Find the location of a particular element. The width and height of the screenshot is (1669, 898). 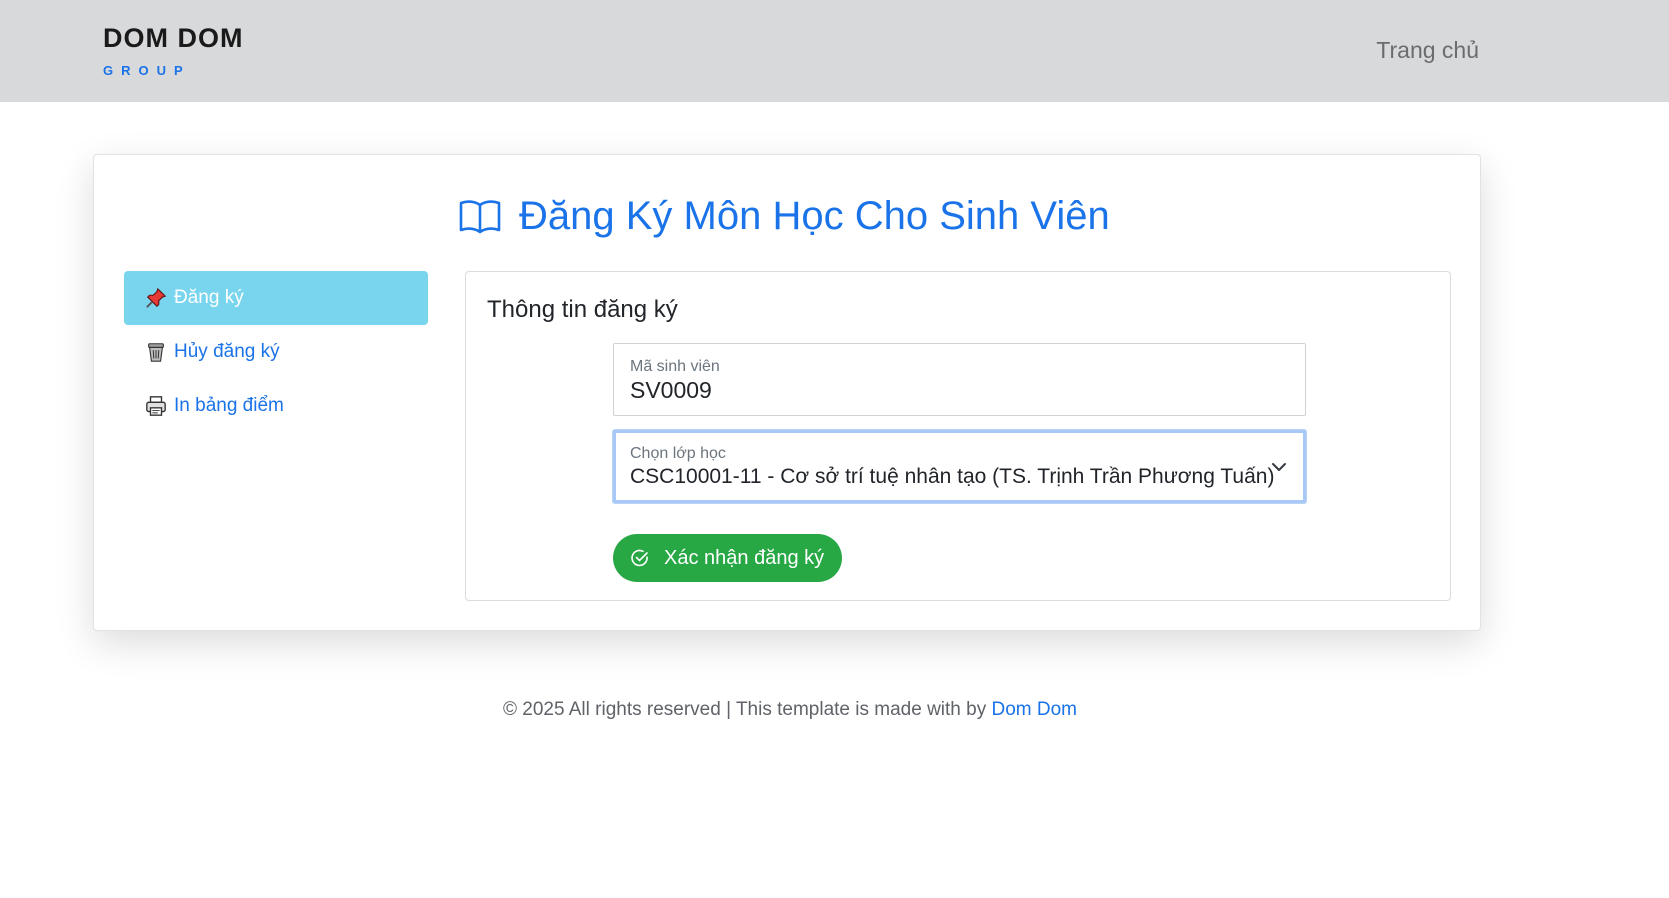

brand-logo: DOM DOM GROUP is located at coordinates (173, 50).